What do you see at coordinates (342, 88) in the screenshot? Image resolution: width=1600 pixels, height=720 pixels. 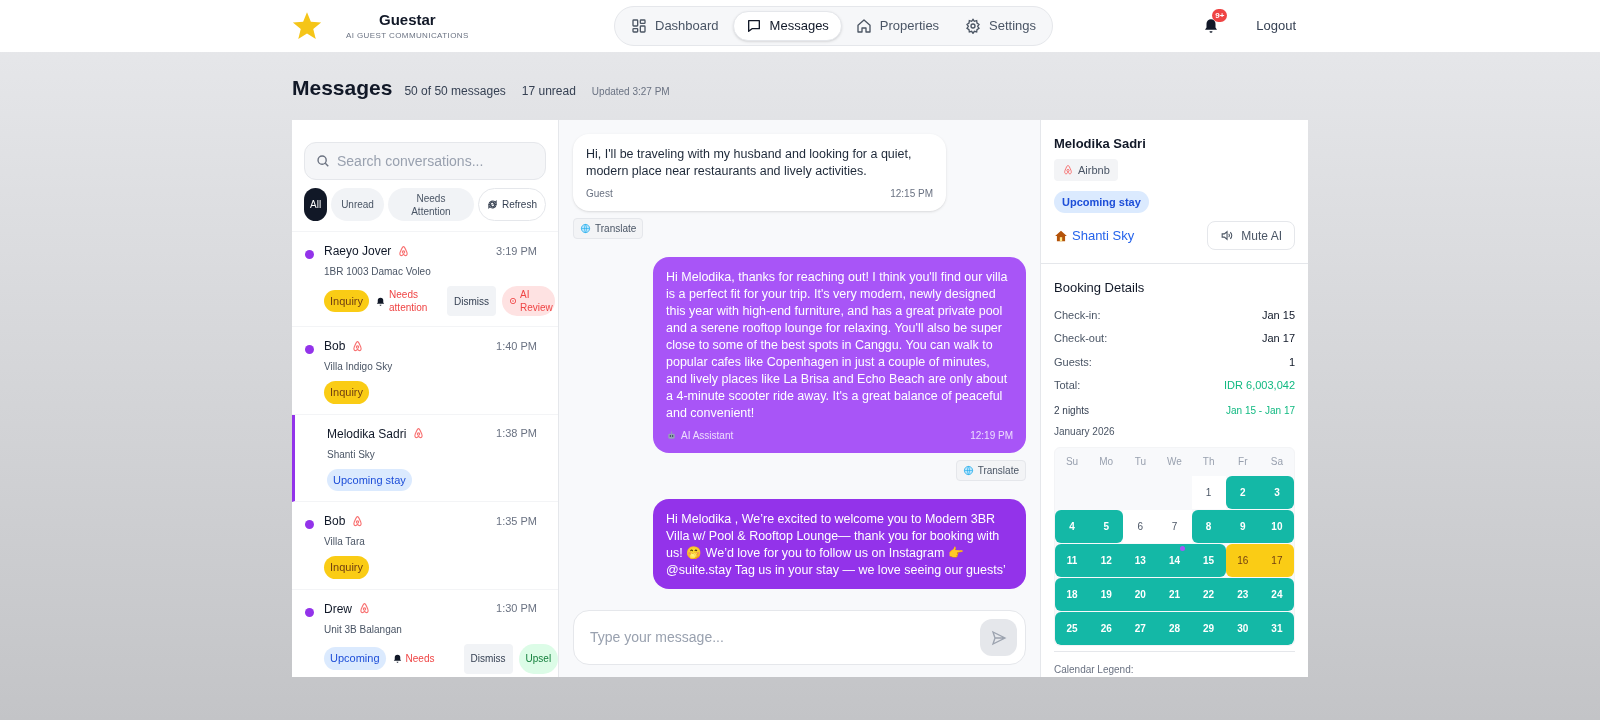 I see `page-title: Messages` at bounding box center [342, 88].